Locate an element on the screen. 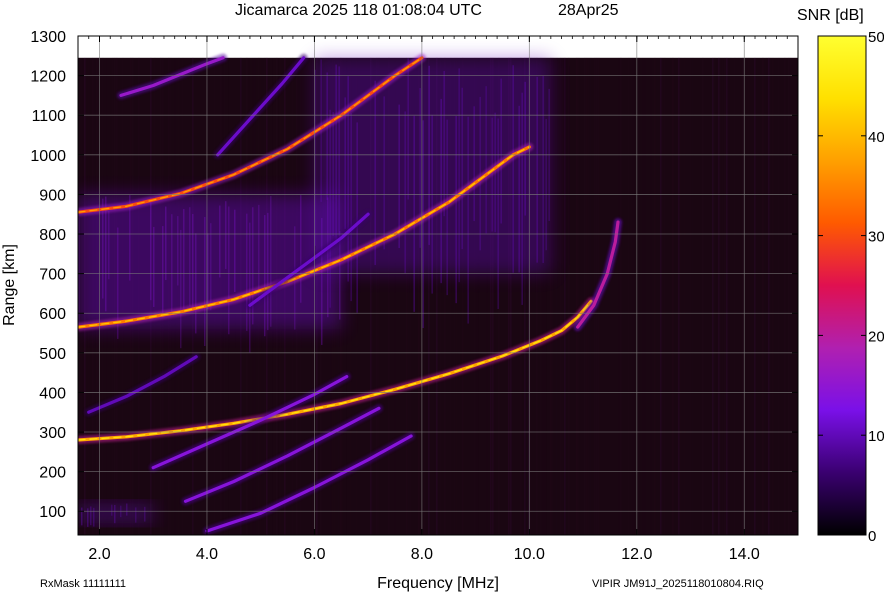  diffuse-region is located at coordinates (116, 513).